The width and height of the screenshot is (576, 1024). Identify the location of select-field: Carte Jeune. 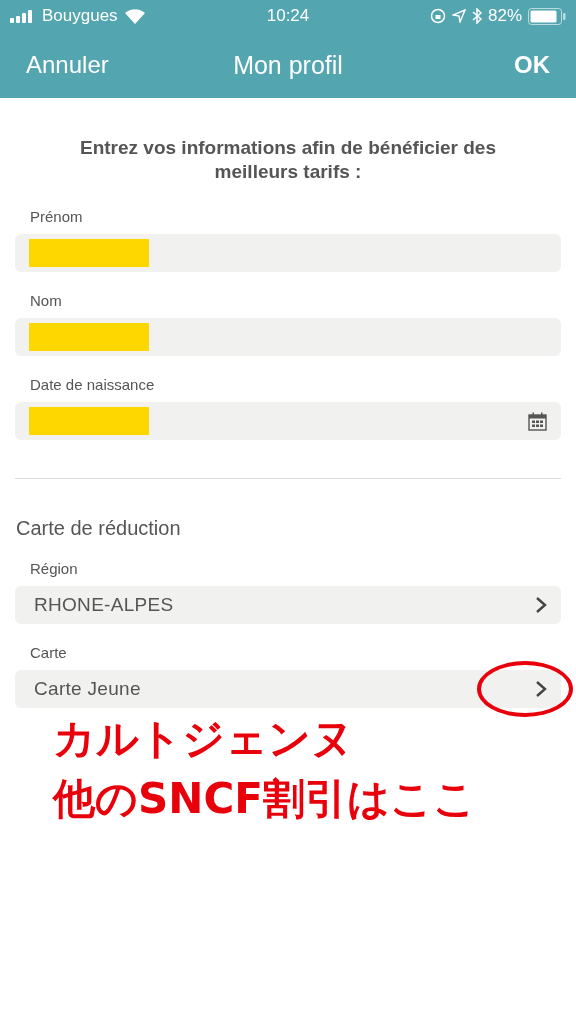
(288, 689).